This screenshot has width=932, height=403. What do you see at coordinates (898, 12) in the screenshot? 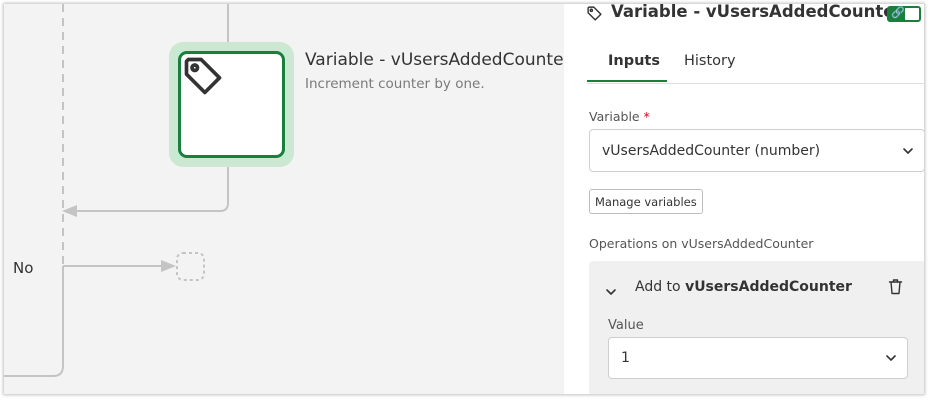
I see `link-icon: 🔗` at bounding box center [898, 12].